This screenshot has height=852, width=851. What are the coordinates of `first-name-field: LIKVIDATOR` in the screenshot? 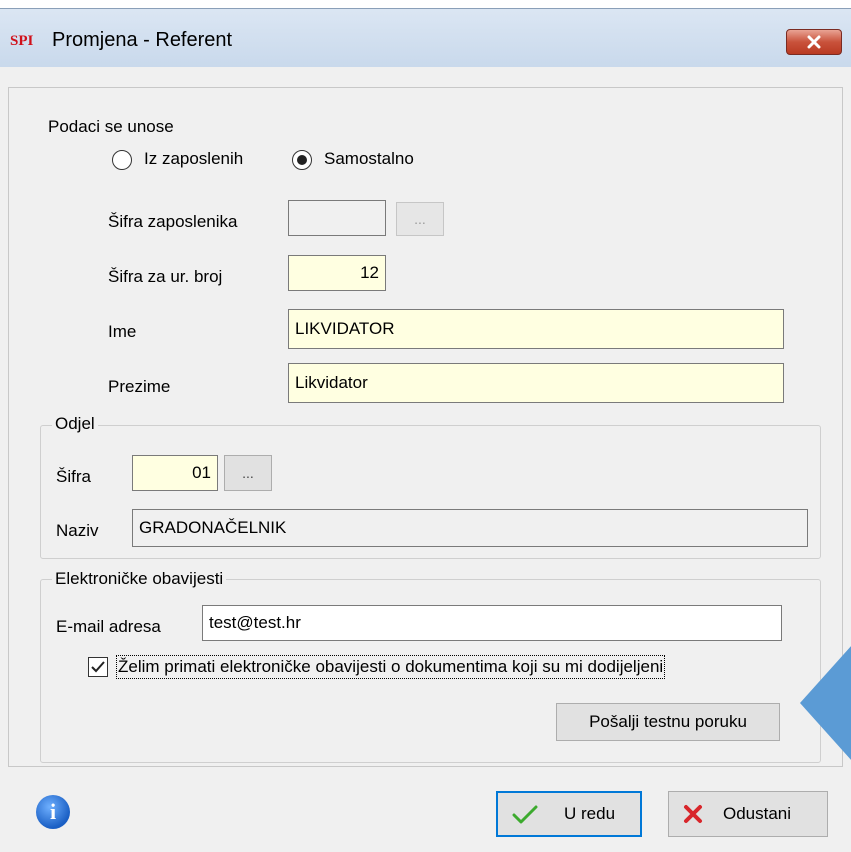 It's located at (536, 329).